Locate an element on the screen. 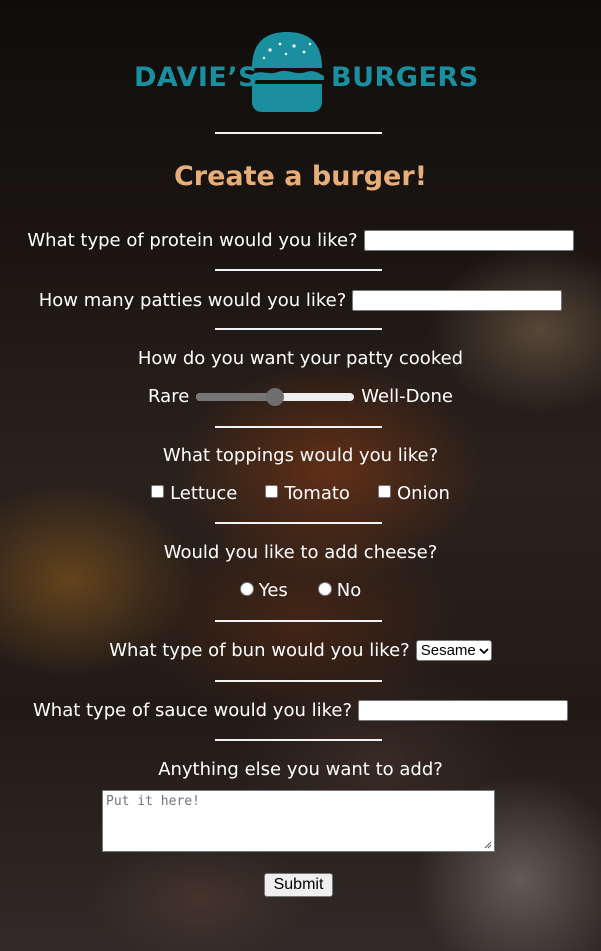  protein-input is located at coordinates (468, 240).